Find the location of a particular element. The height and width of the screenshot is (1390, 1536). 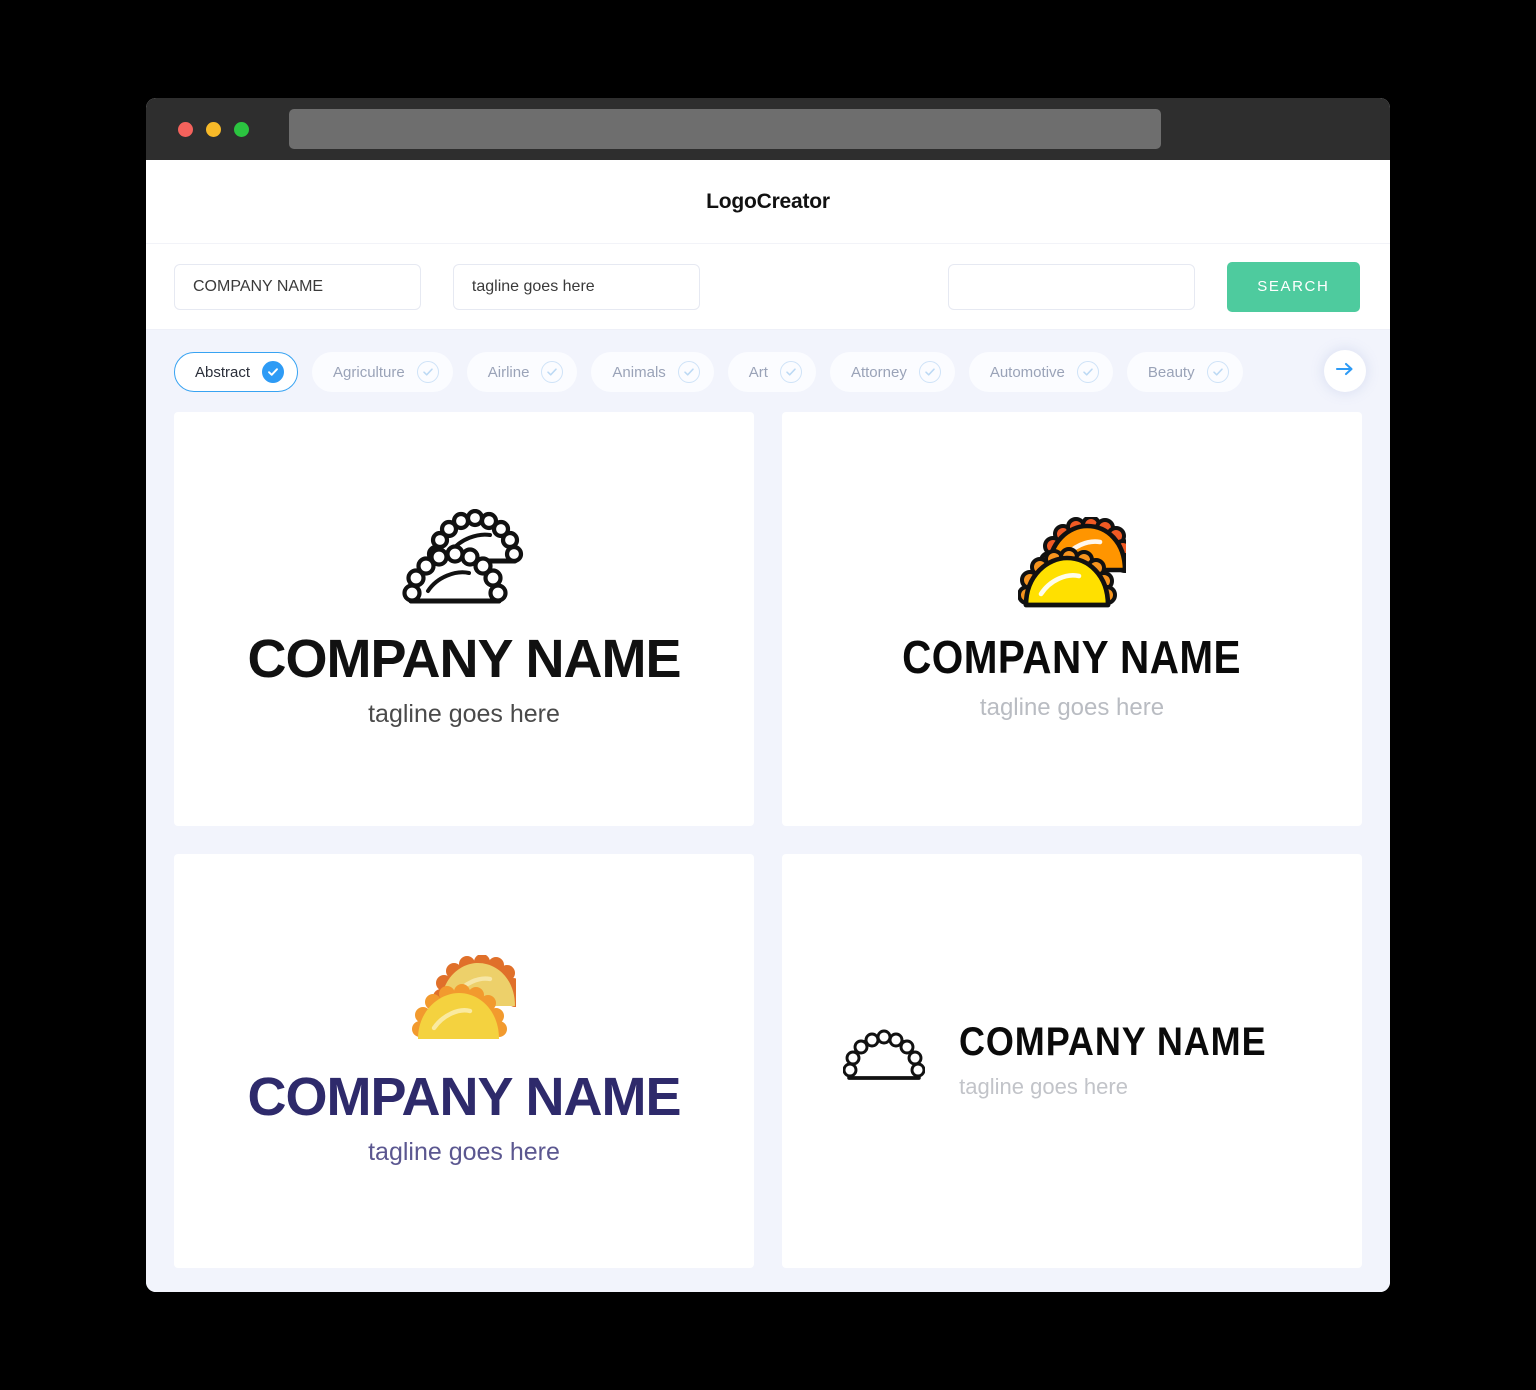

tagline-input: tagline goes here is located at coordinates (576, 286).